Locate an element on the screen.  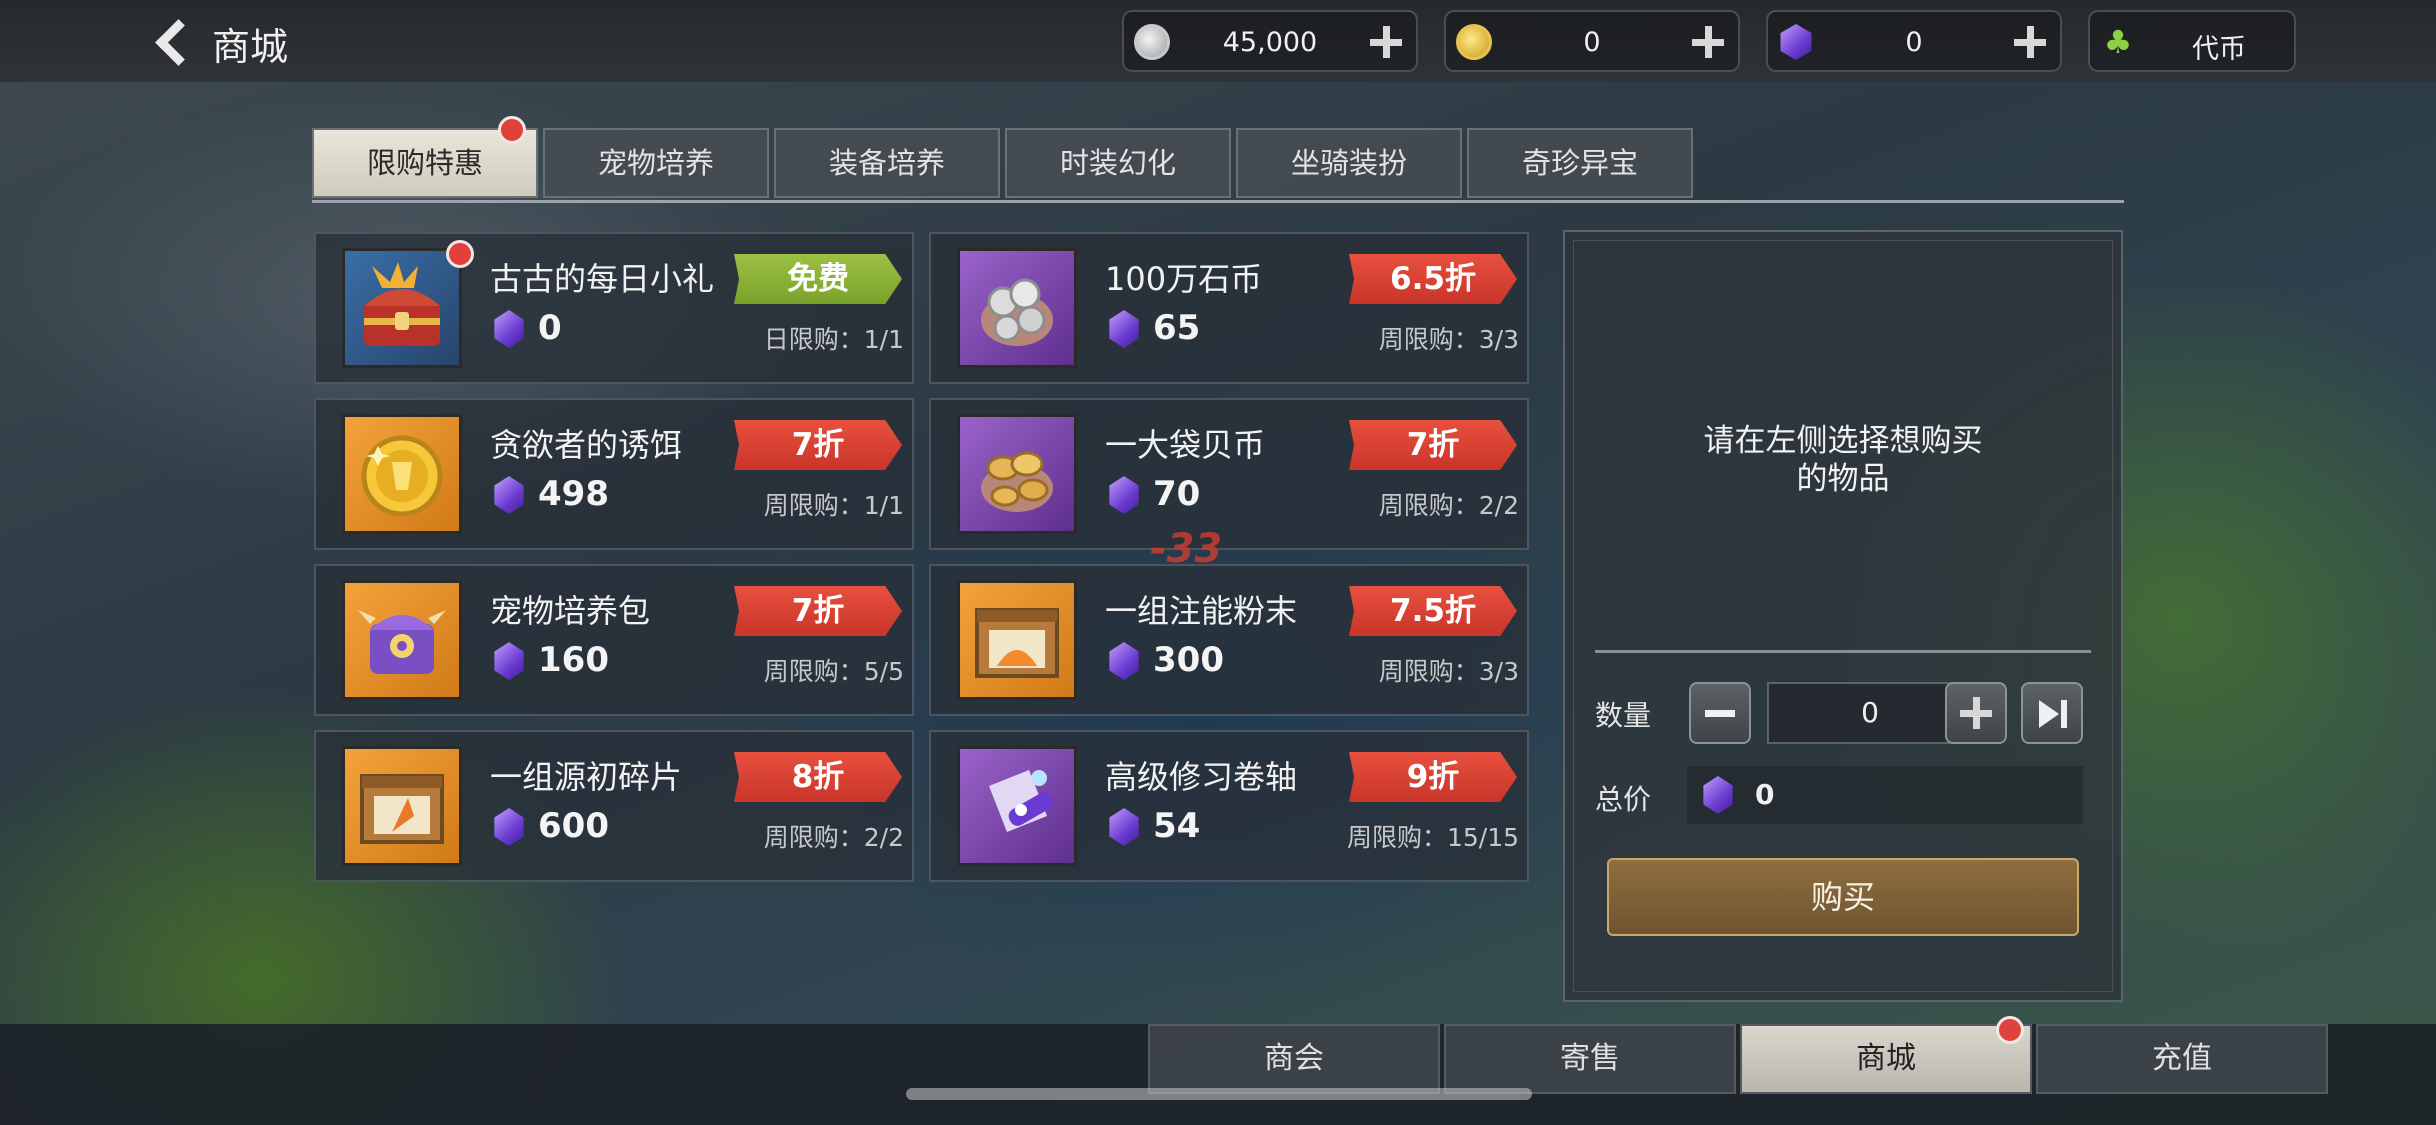
skip-bar is located at coordinates (2064, 714).